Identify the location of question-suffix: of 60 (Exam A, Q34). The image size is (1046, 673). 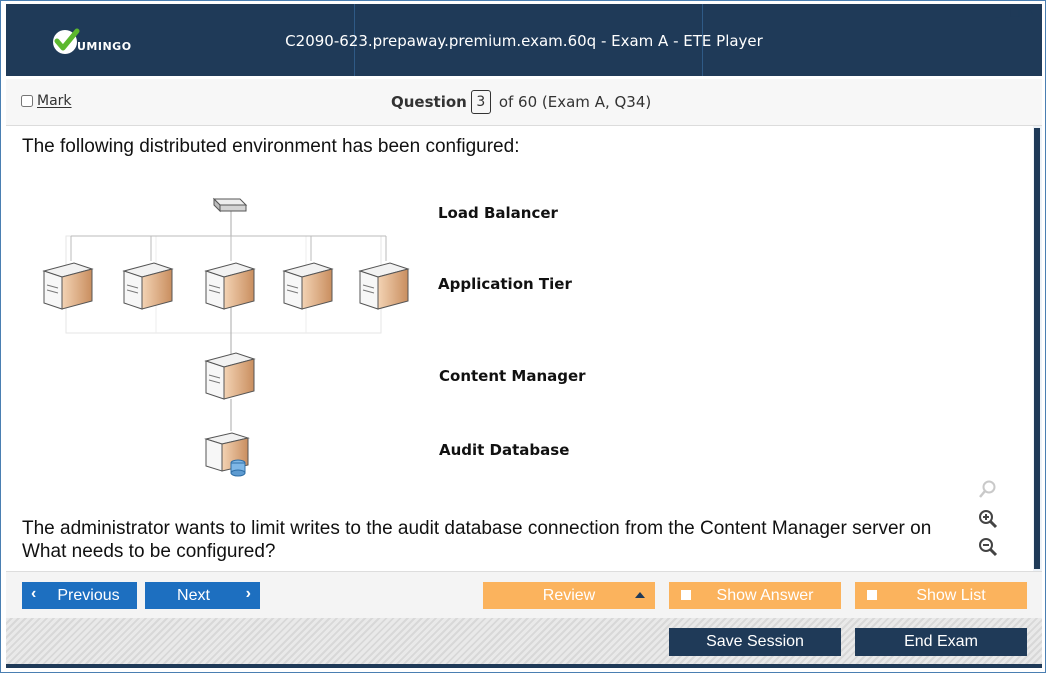
(575, 102).